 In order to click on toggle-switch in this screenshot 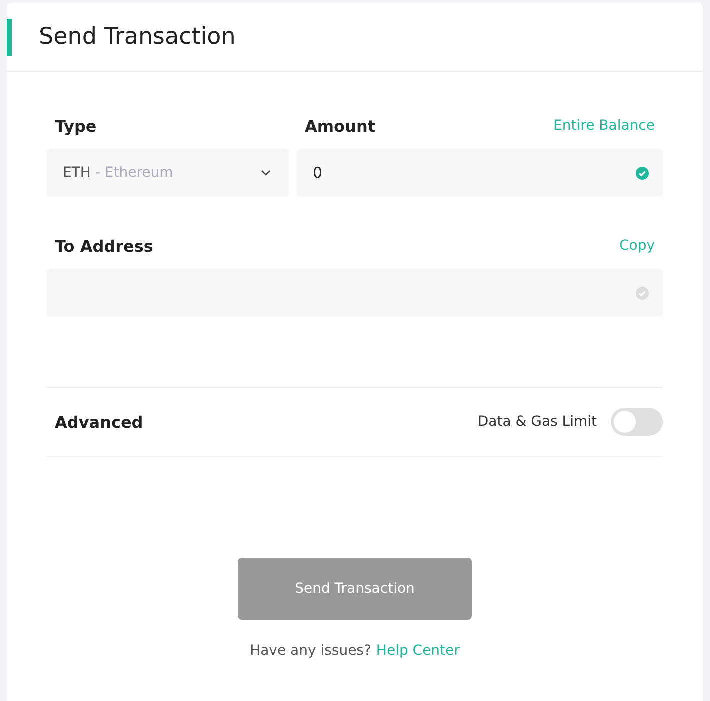, I will do `click(637, 422)`.